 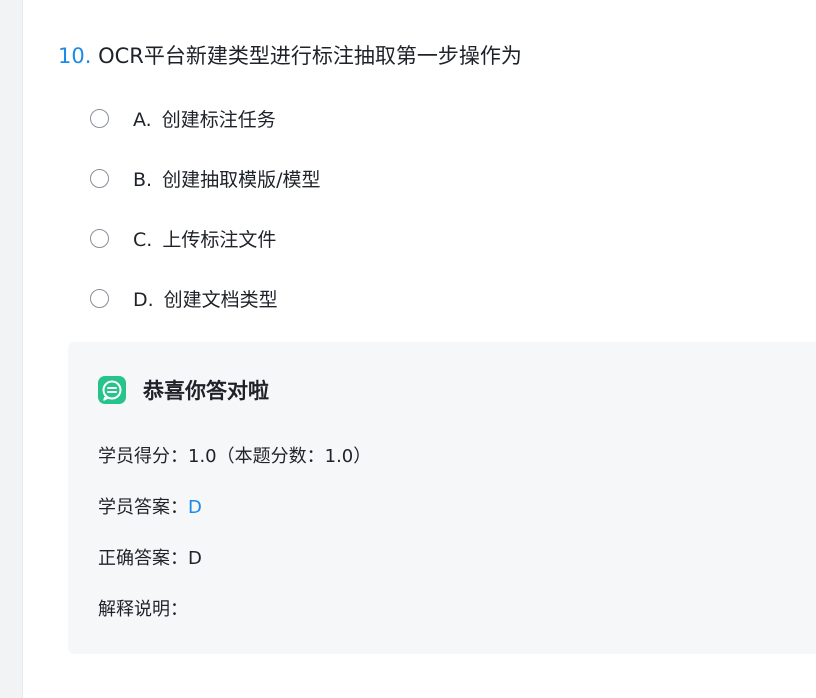 I want to click on option-label: D. 创建文档类型, so click(x=205, y=298).